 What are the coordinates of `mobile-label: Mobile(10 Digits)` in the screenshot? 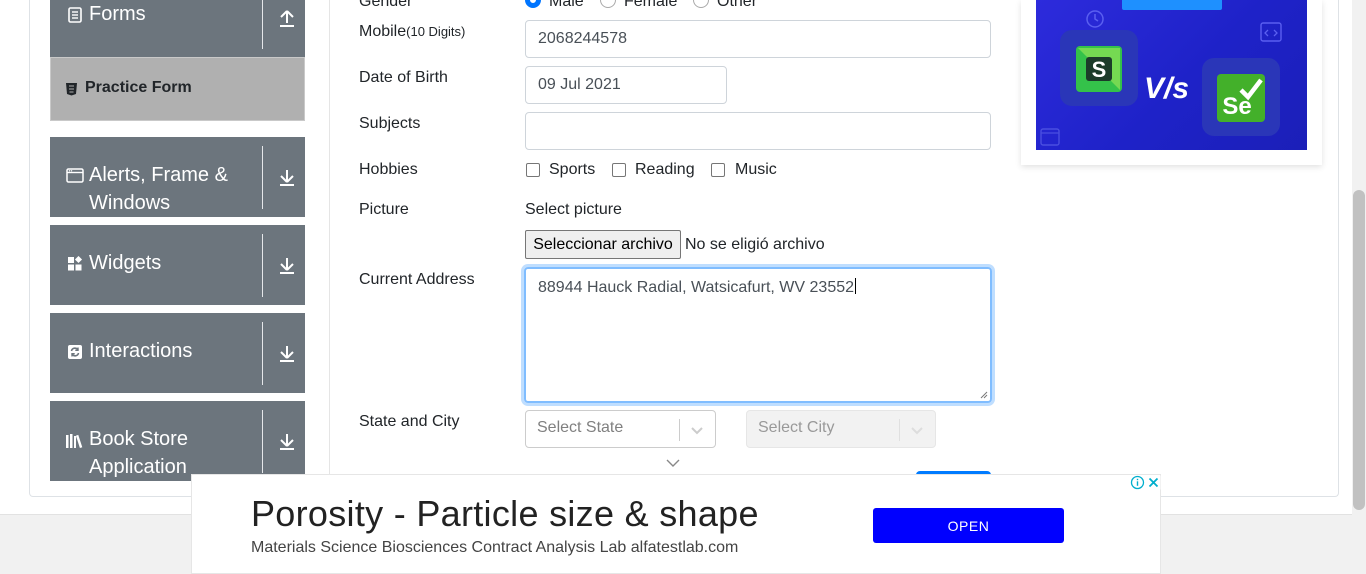 It's located at (412, 31).